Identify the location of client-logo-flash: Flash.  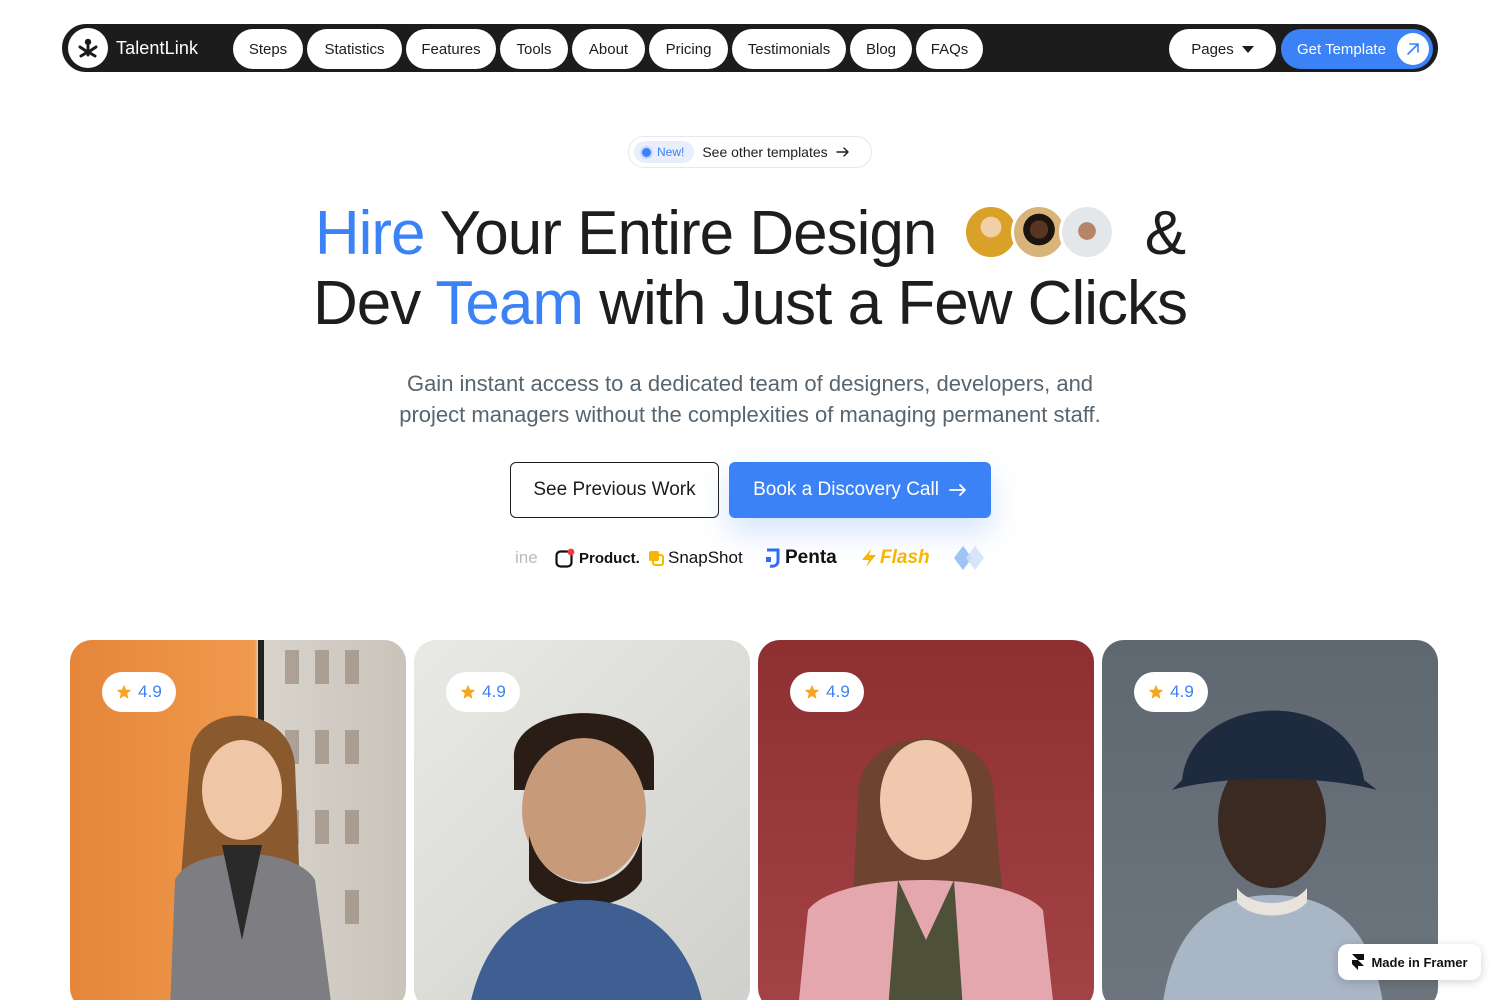
(895, 558).